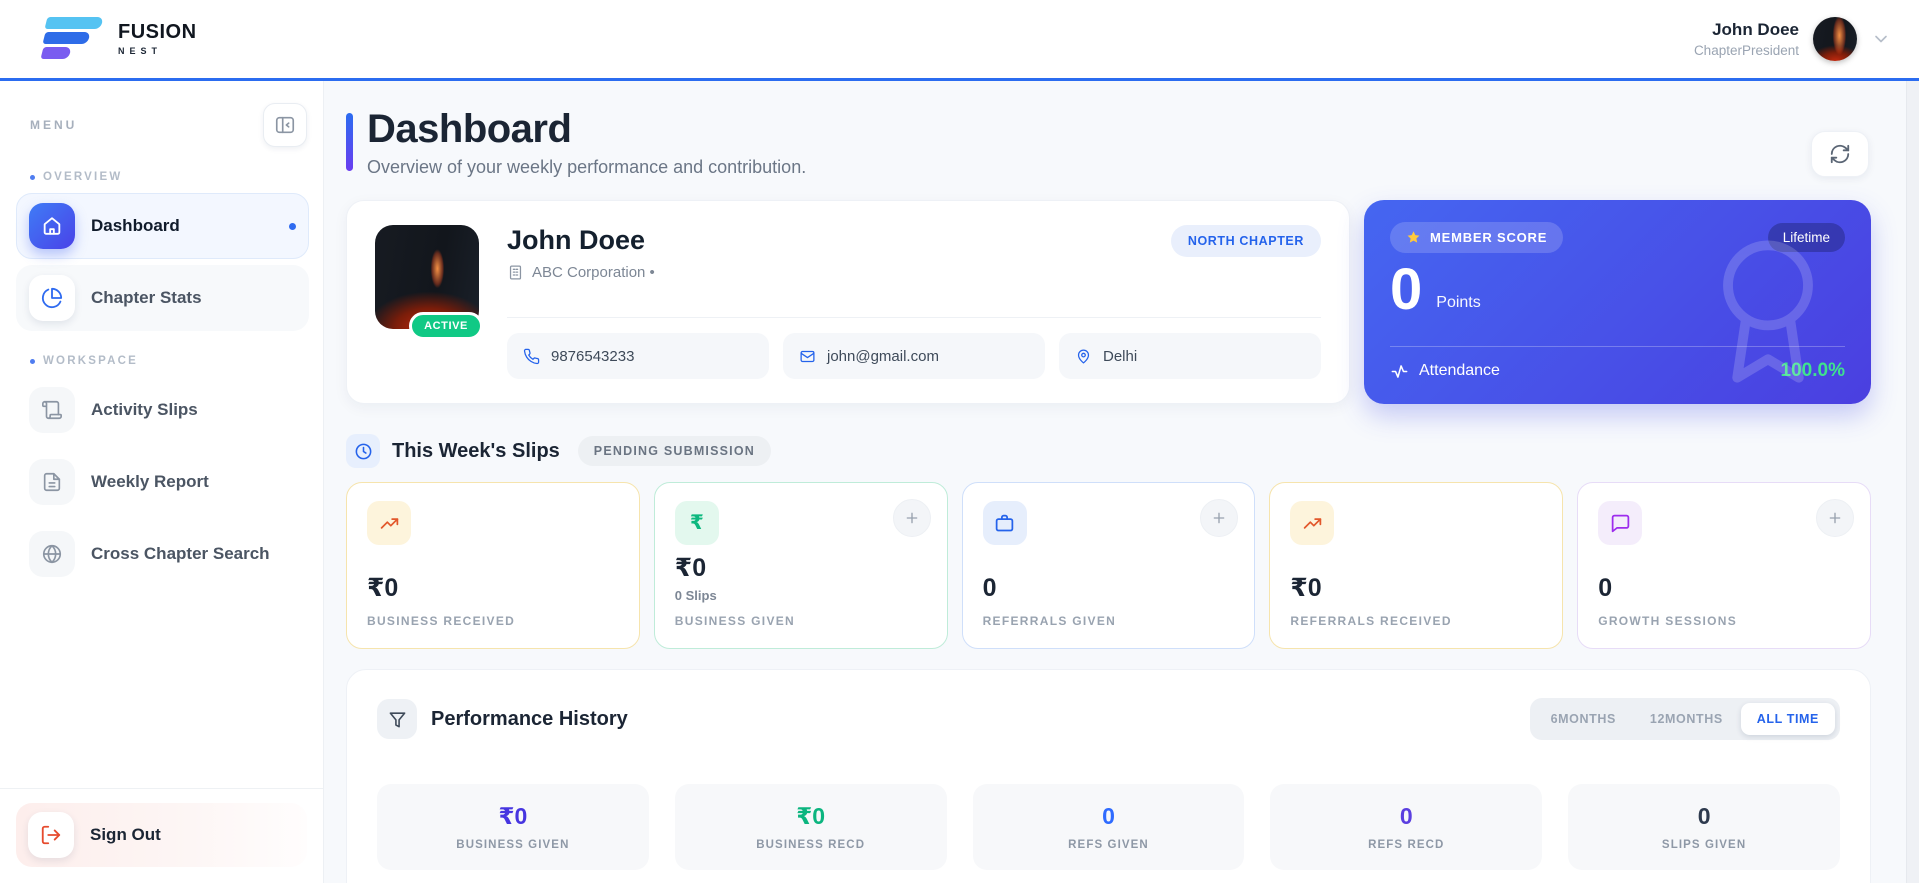 This screenshot has height=886, width=1919. Describe the element at coordinates (1881, 39) in the screenshot. I see `chevron-down-icon` at that location.